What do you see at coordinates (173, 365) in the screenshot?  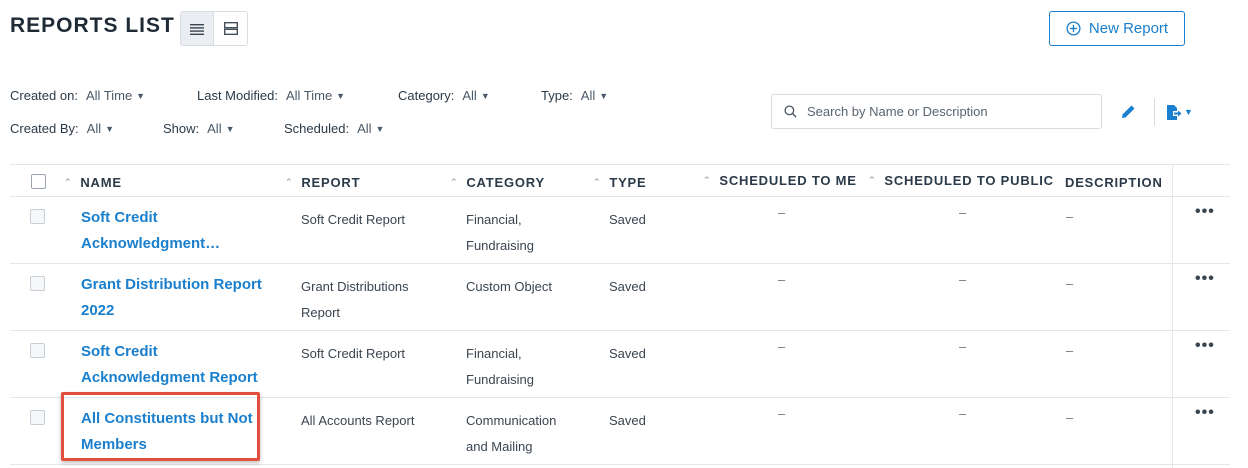 I see `report-name-link: Soft Credit Acknowledgment Report` at bounding box center [173, 365].